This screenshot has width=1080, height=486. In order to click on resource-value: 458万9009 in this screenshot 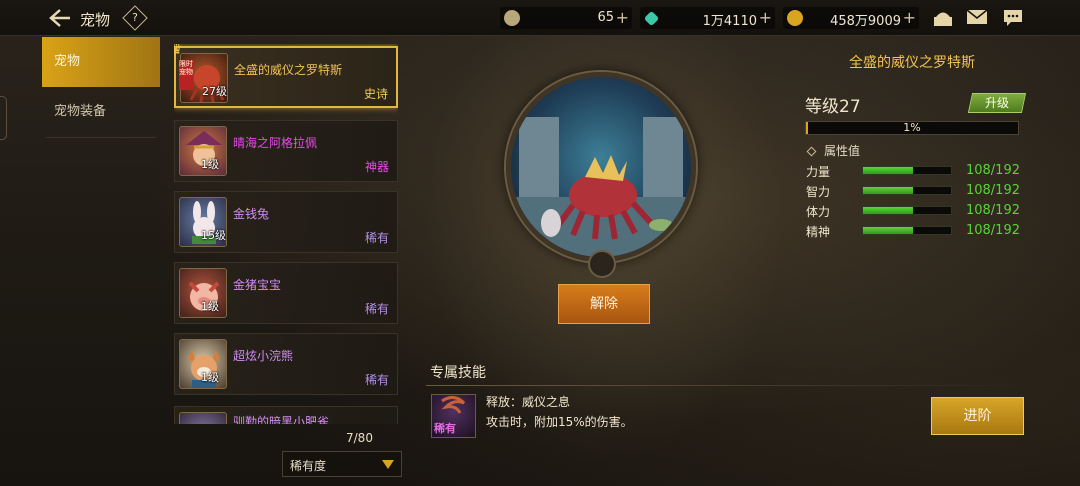, I will do `click(865, 21)`.